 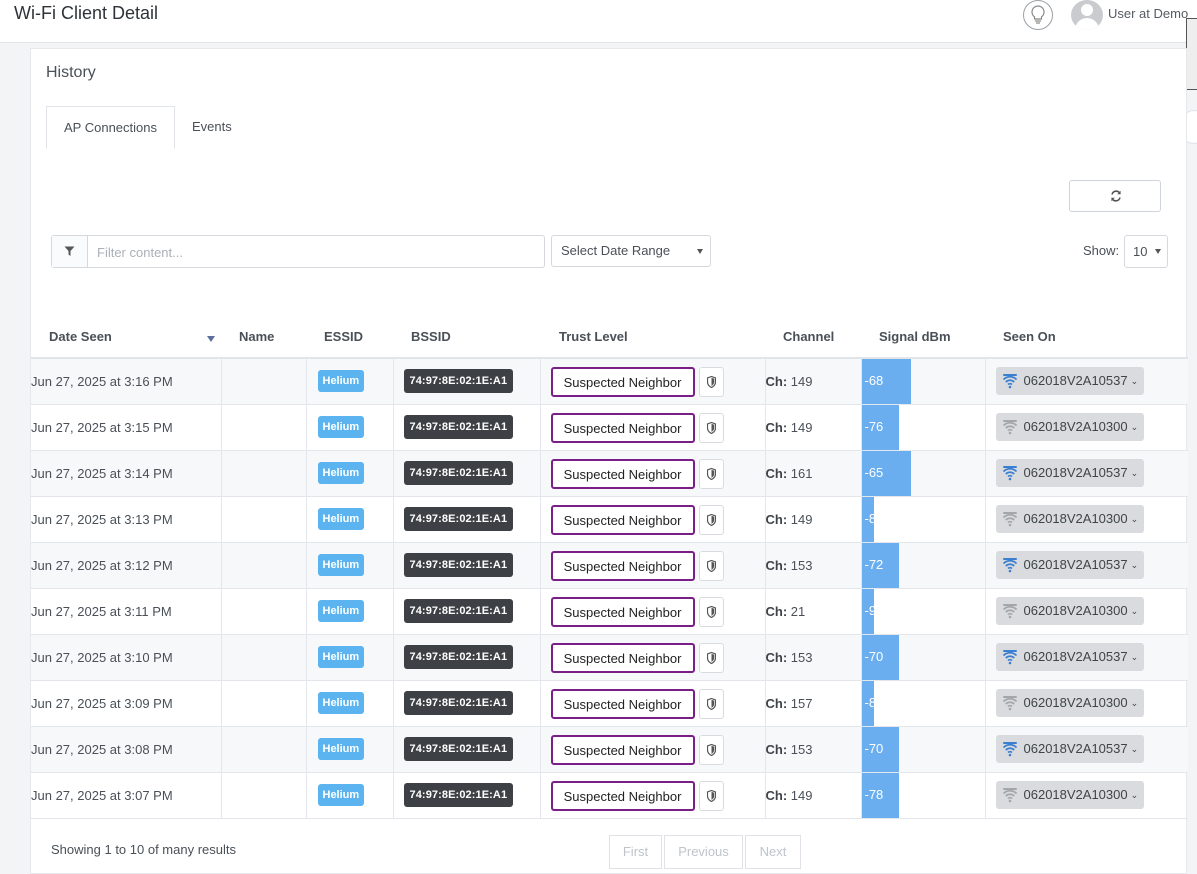 I want to click on page-size-select: 10, so click(x=1146, y=251).